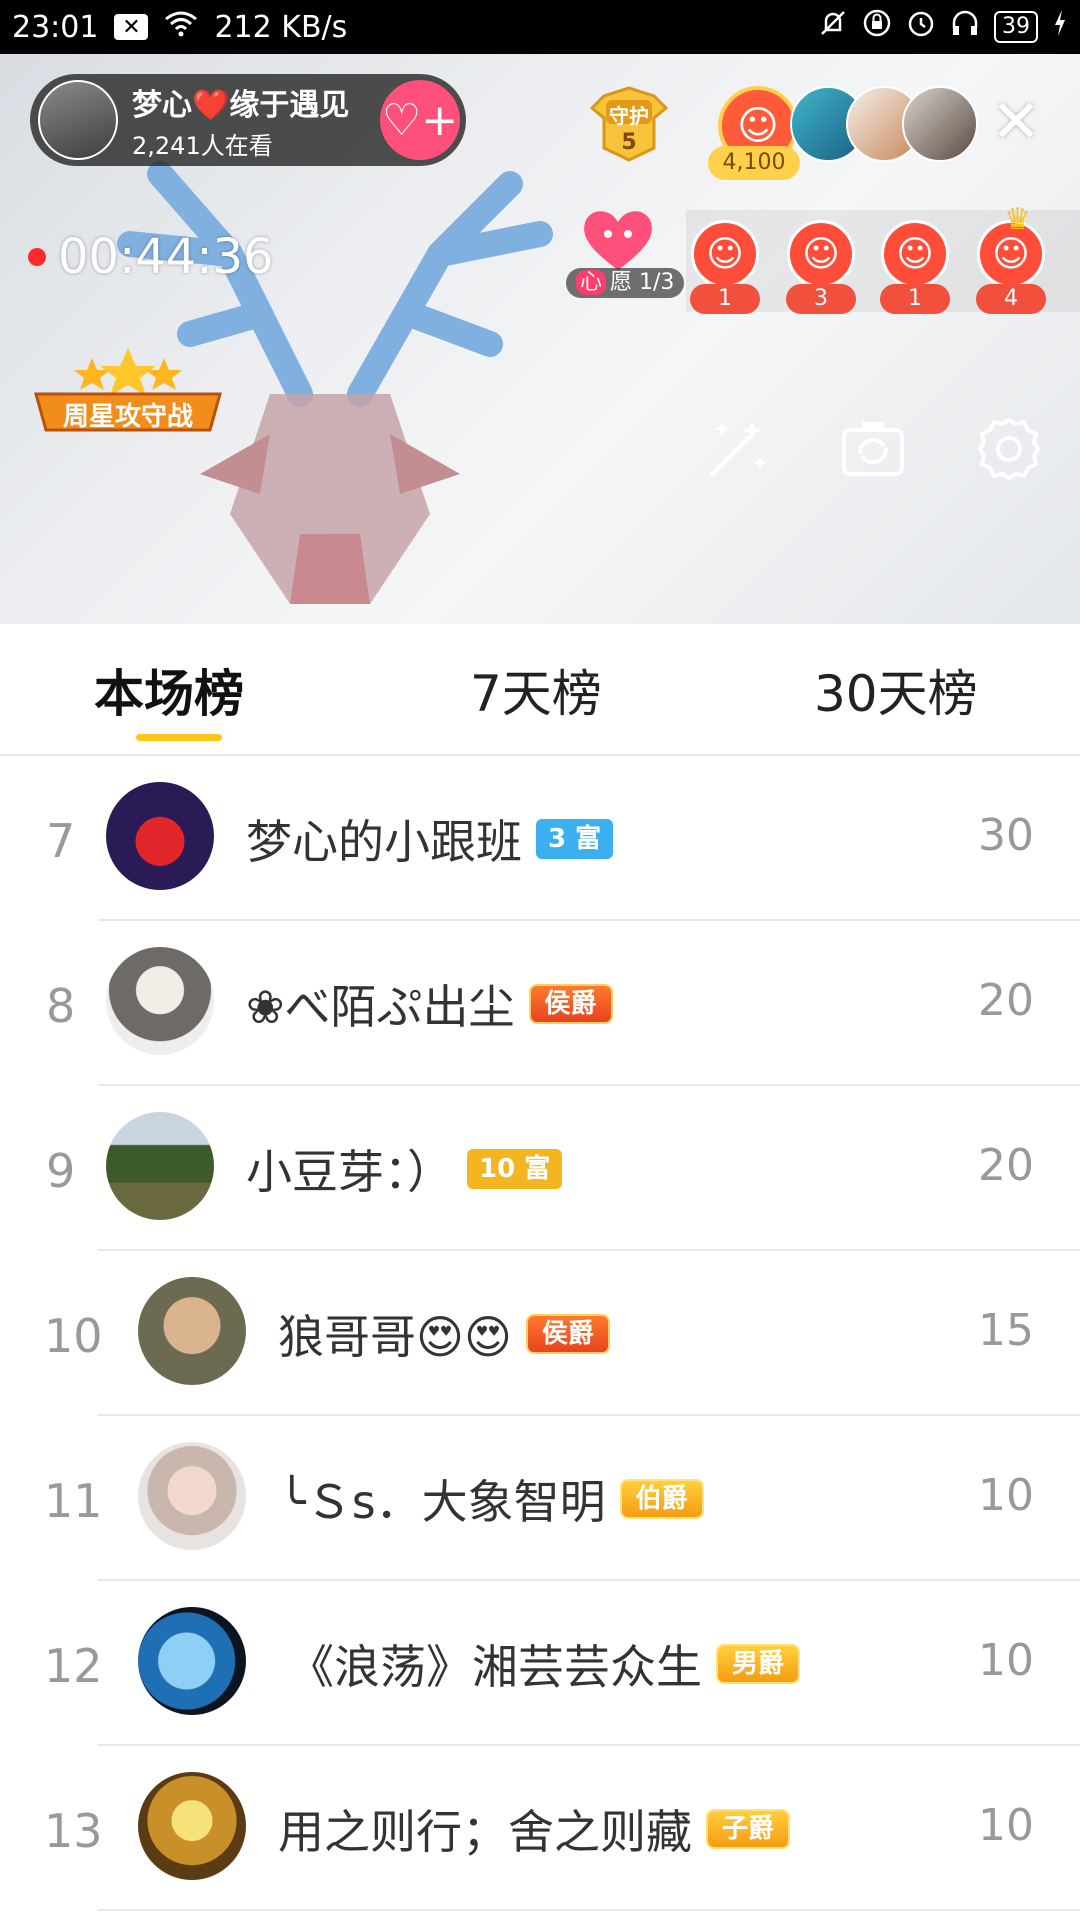  Describe the element at coordinates (61, 1006) in the screenshot. I see `rank-number: 8` at that location.